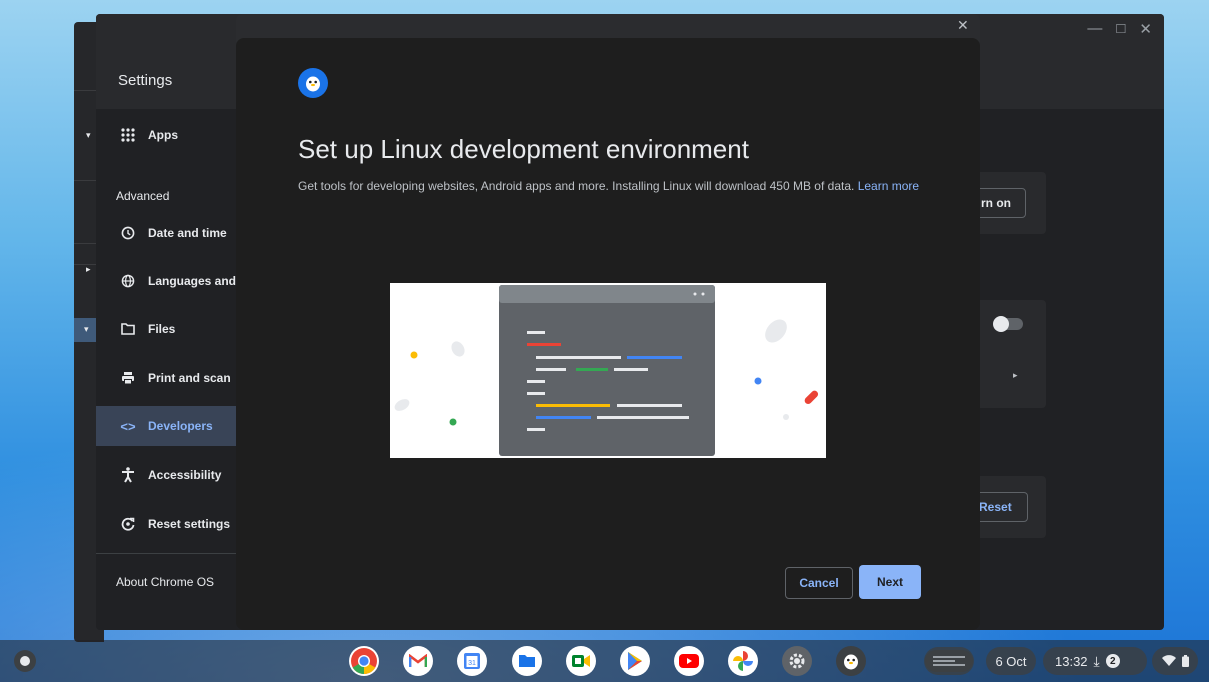 The image size is (1209, 682). Describe the element at coordinates (581, 661) in the screenshot. I see `meet-icon` at that location.